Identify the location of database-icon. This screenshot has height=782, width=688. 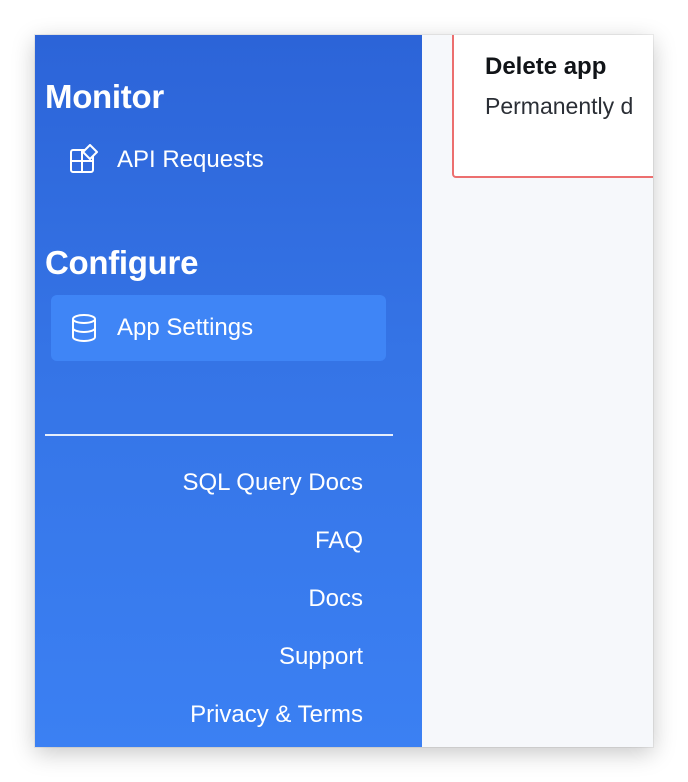
(84, 328).